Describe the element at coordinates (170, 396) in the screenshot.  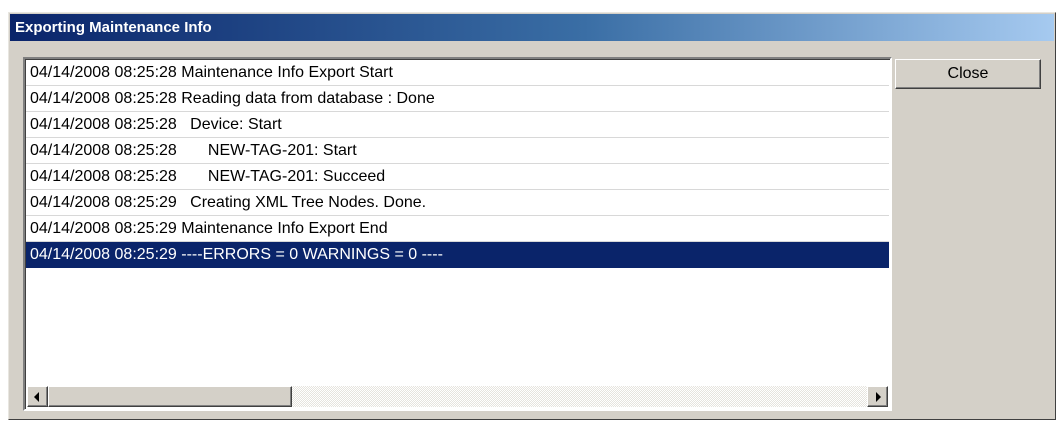
I see `scrollbar-thumb` at that location.